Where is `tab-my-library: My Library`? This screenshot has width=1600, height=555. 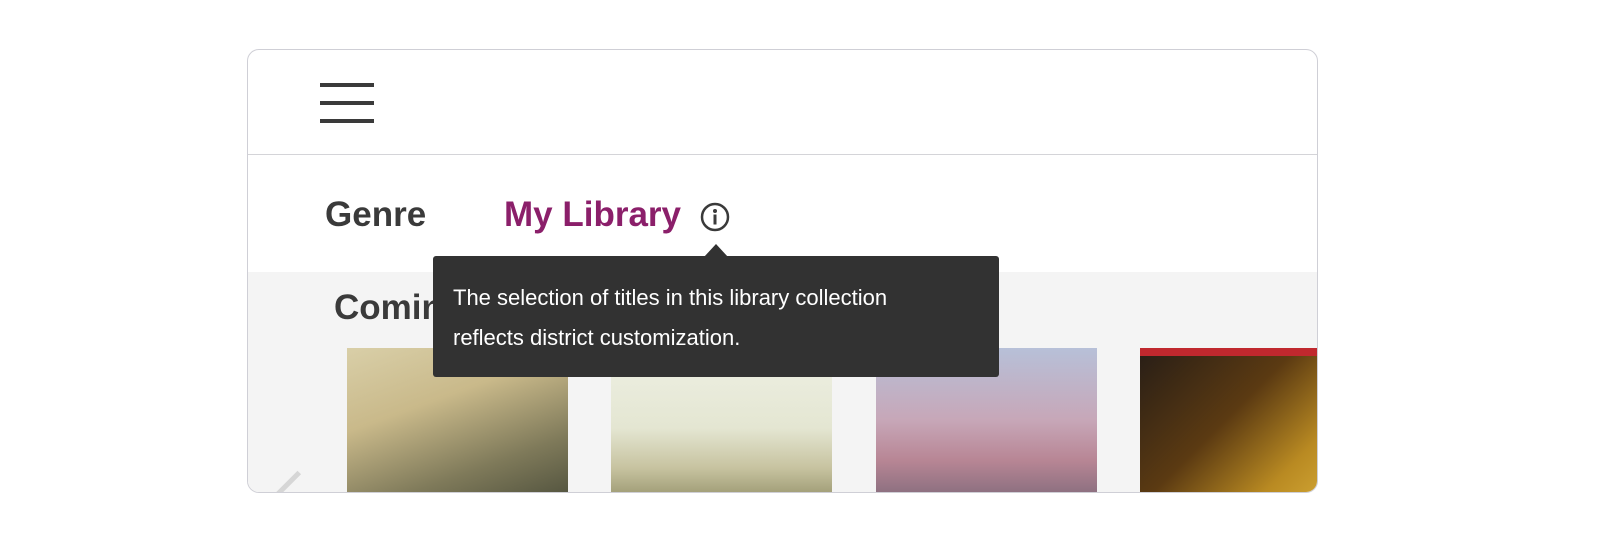 tab-my-library: My Library is located at coordinates (592, 215).